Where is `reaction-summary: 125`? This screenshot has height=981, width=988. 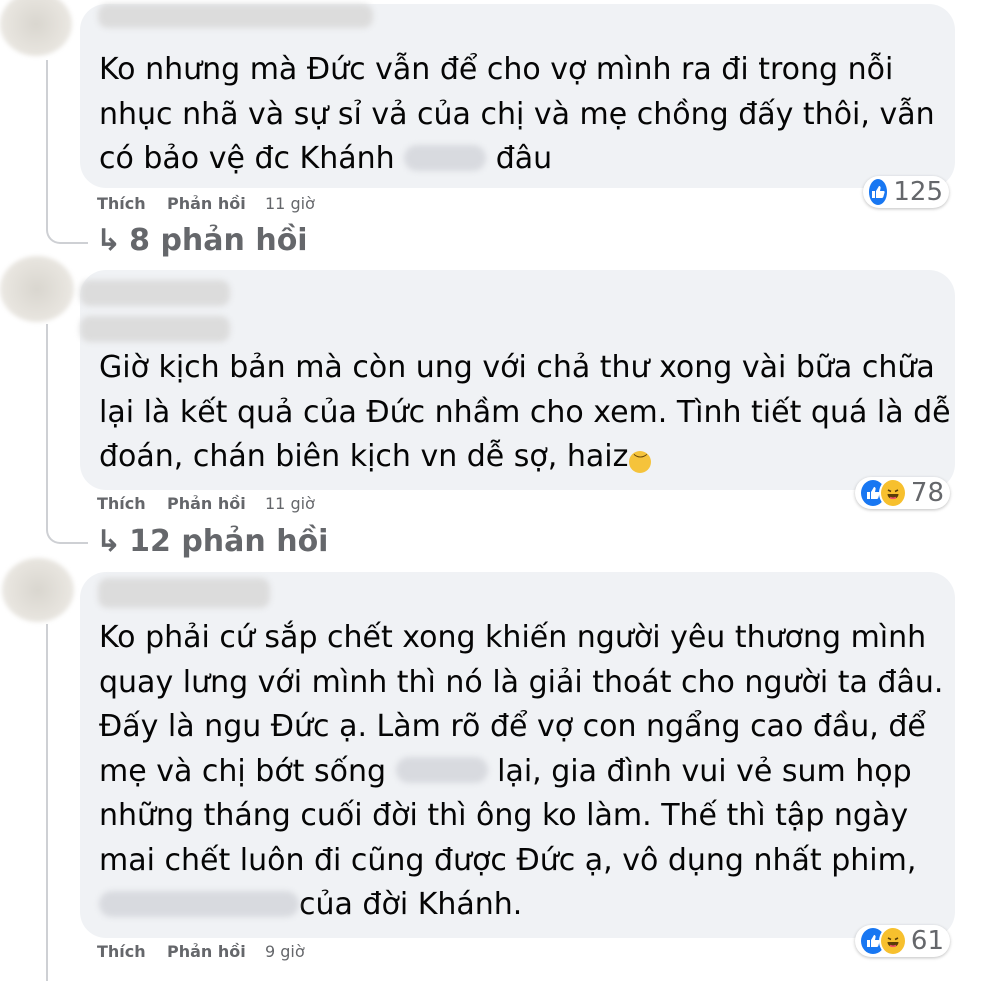
reaction-summary: 125 is located at coordinates (906, 192).